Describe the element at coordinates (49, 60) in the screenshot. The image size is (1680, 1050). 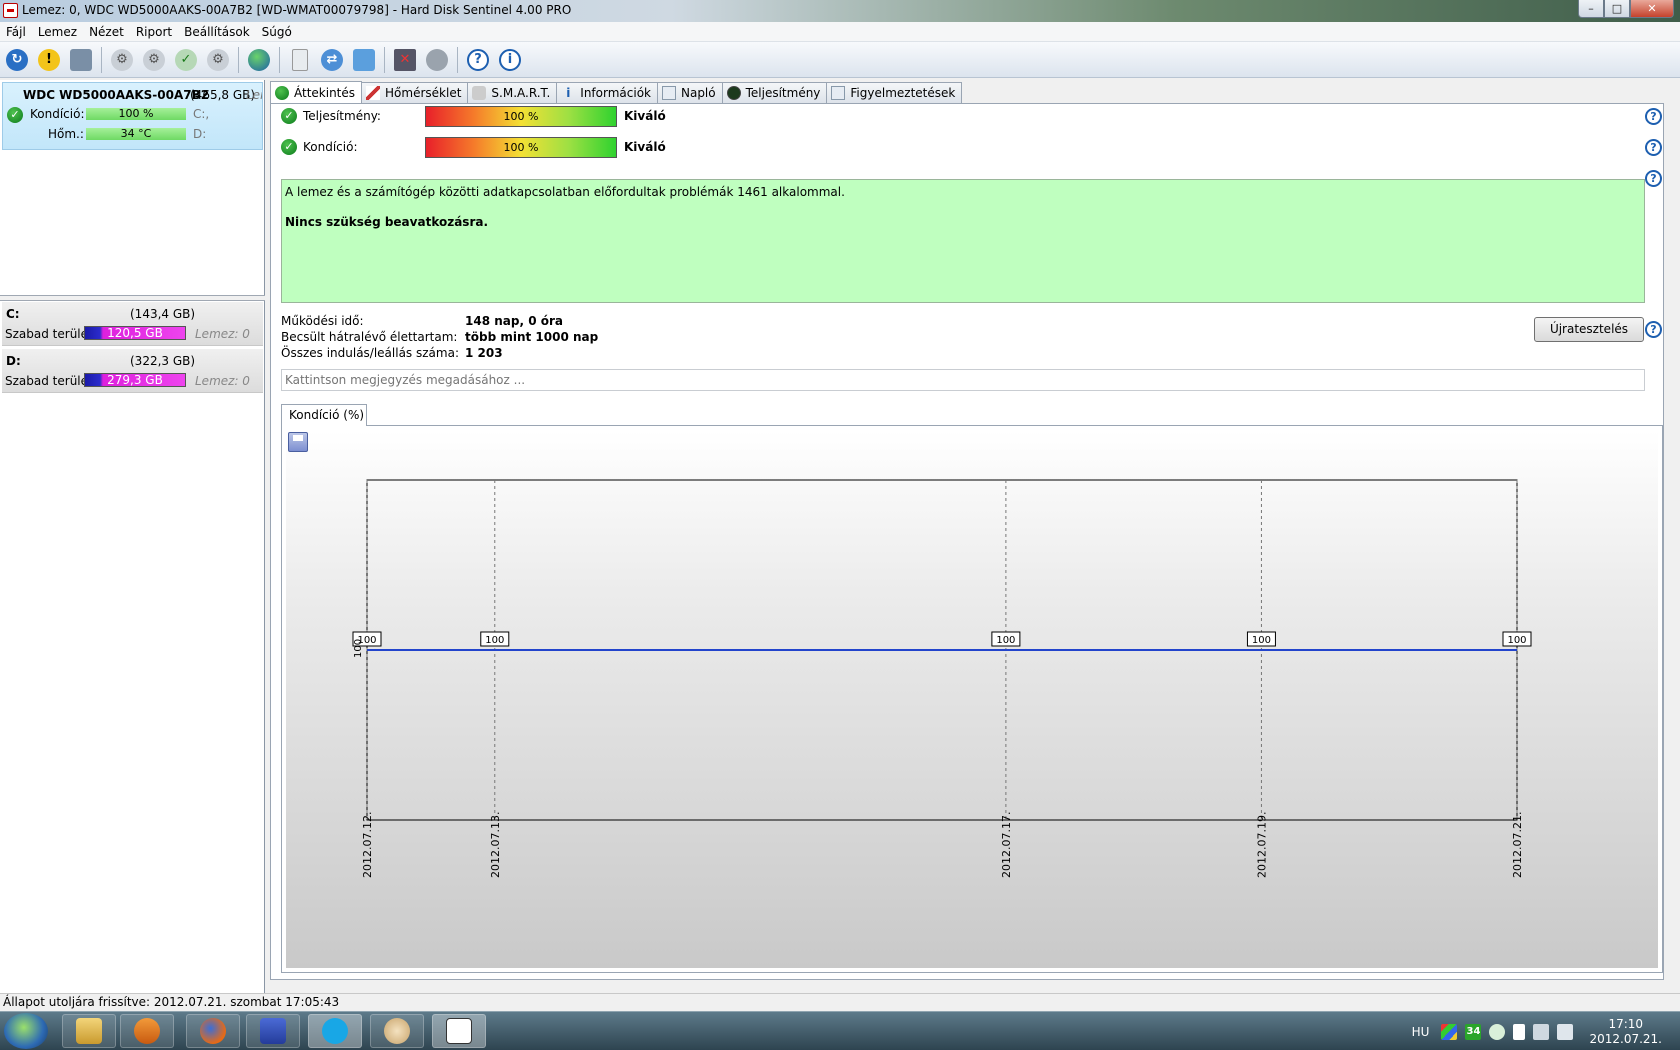
I see `alert-button: !` at that location.